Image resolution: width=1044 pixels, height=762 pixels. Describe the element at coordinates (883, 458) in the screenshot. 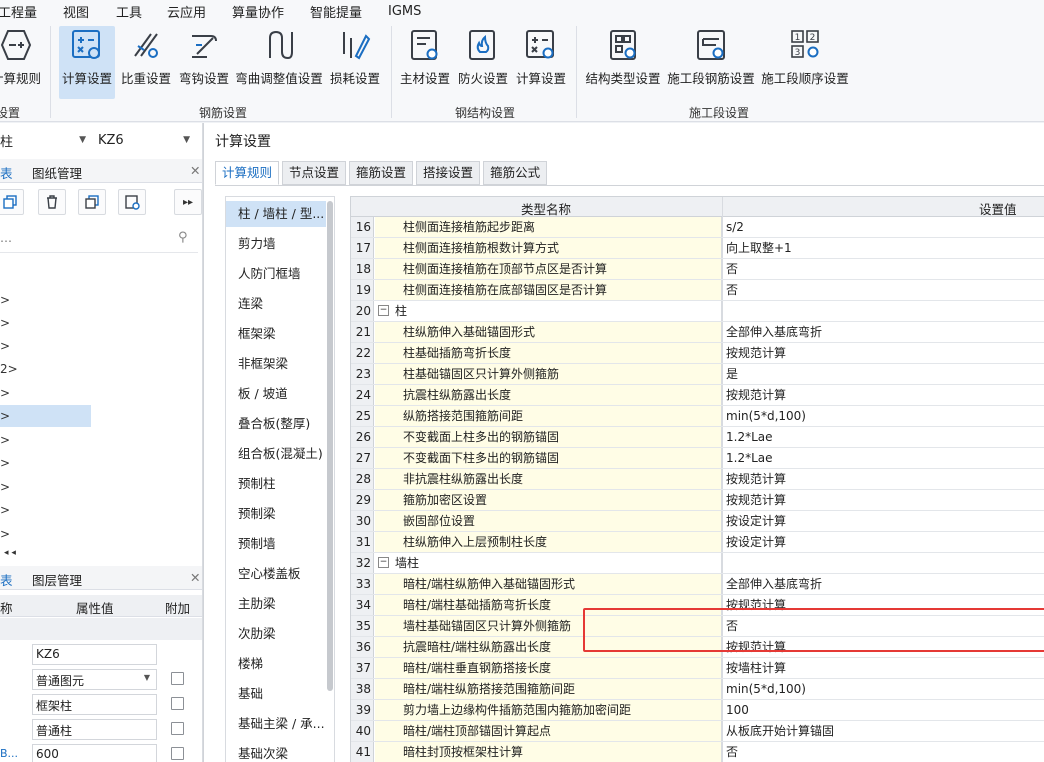

I see `setting-value: 1.2*Lae` at that location.